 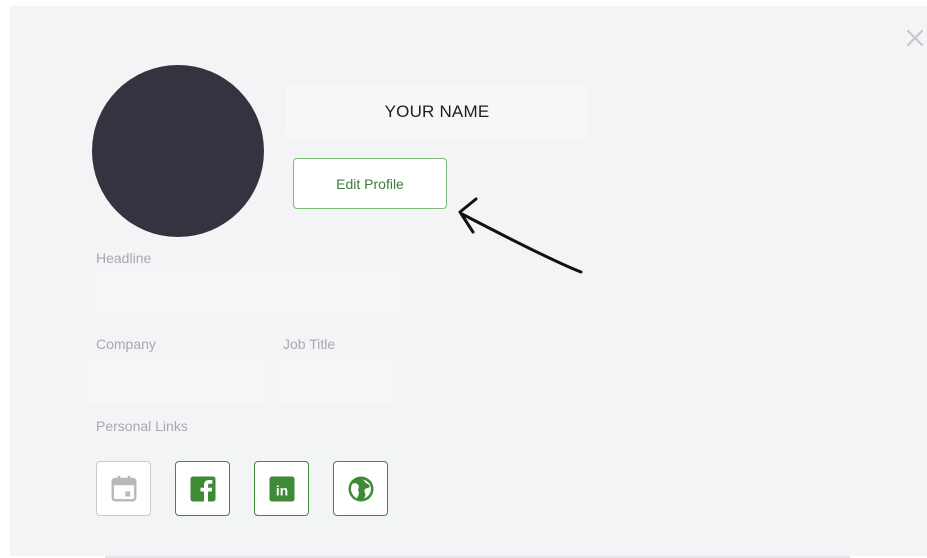 I want to click on calendar-link-button, so click(x=123, y=488).